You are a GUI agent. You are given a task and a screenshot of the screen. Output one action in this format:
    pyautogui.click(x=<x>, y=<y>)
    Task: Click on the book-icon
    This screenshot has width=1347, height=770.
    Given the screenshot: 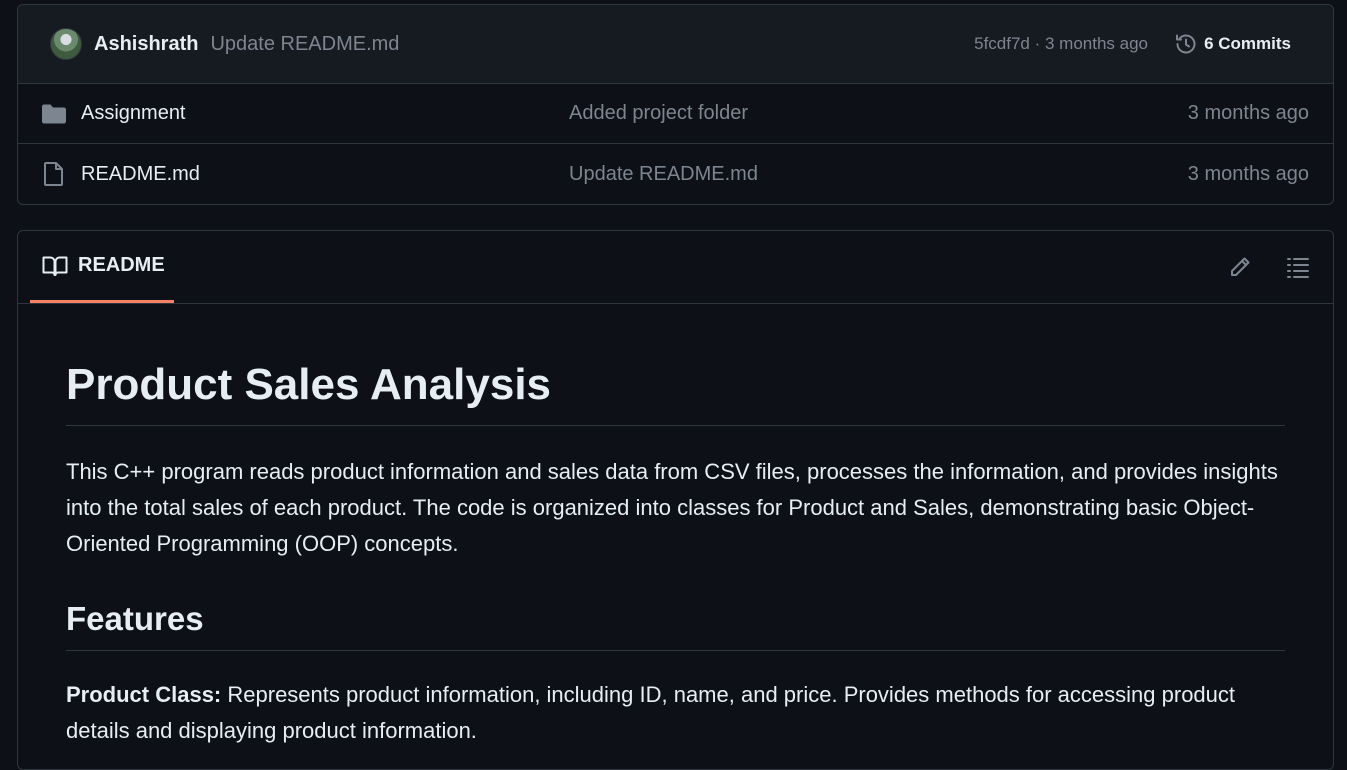 What is the action you would take?
    pyautogui.click(x=55, y=266)
    